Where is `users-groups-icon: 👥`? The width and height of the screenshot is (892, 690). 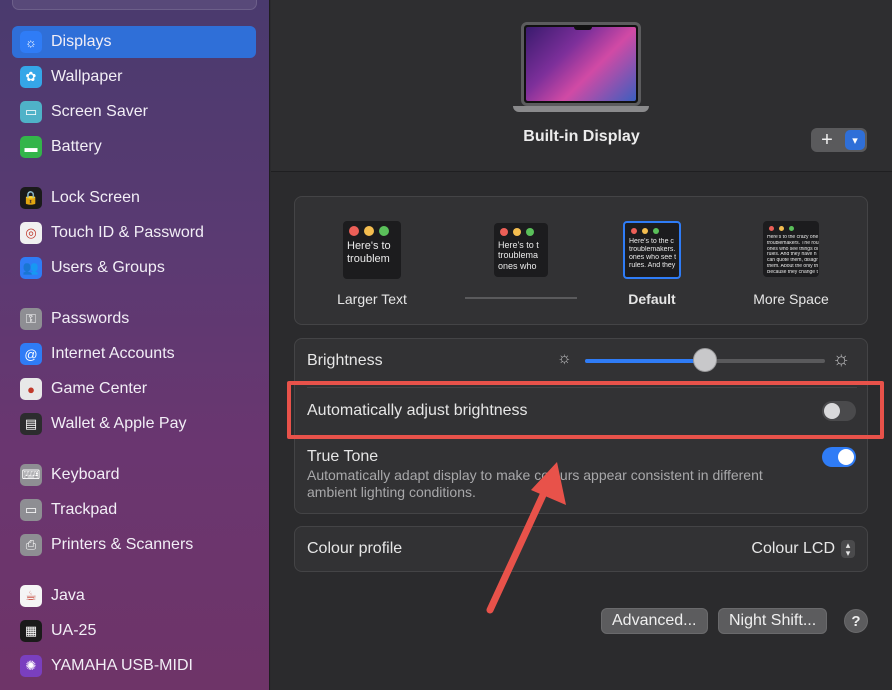 users-groups-icon: 👥 is located at coordinates (31, 268).